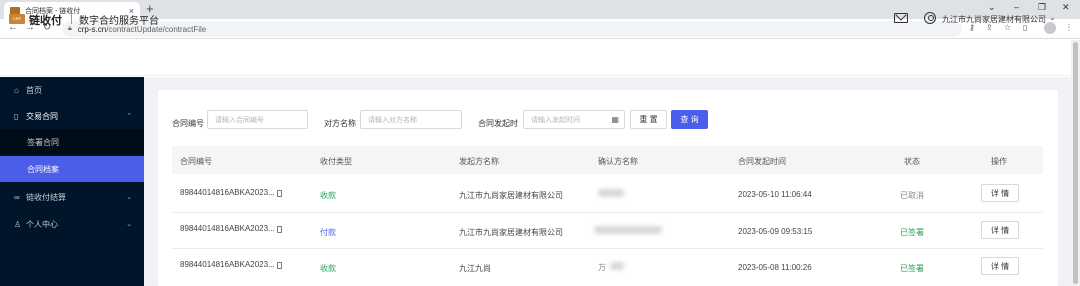  I want to click on mail-icon, so click(901, 18).